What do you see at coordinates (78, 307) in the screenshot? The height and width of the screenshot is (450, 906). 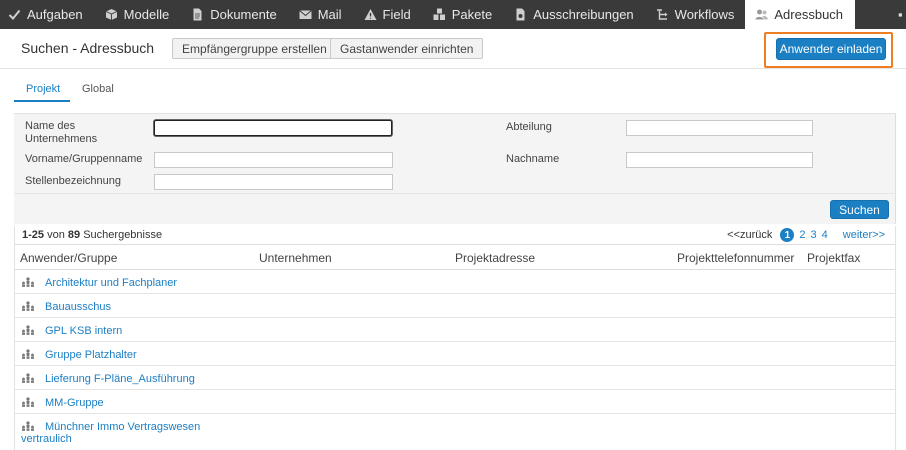 I see `group-name: Bauausschus` at bounding box center [78, 307].